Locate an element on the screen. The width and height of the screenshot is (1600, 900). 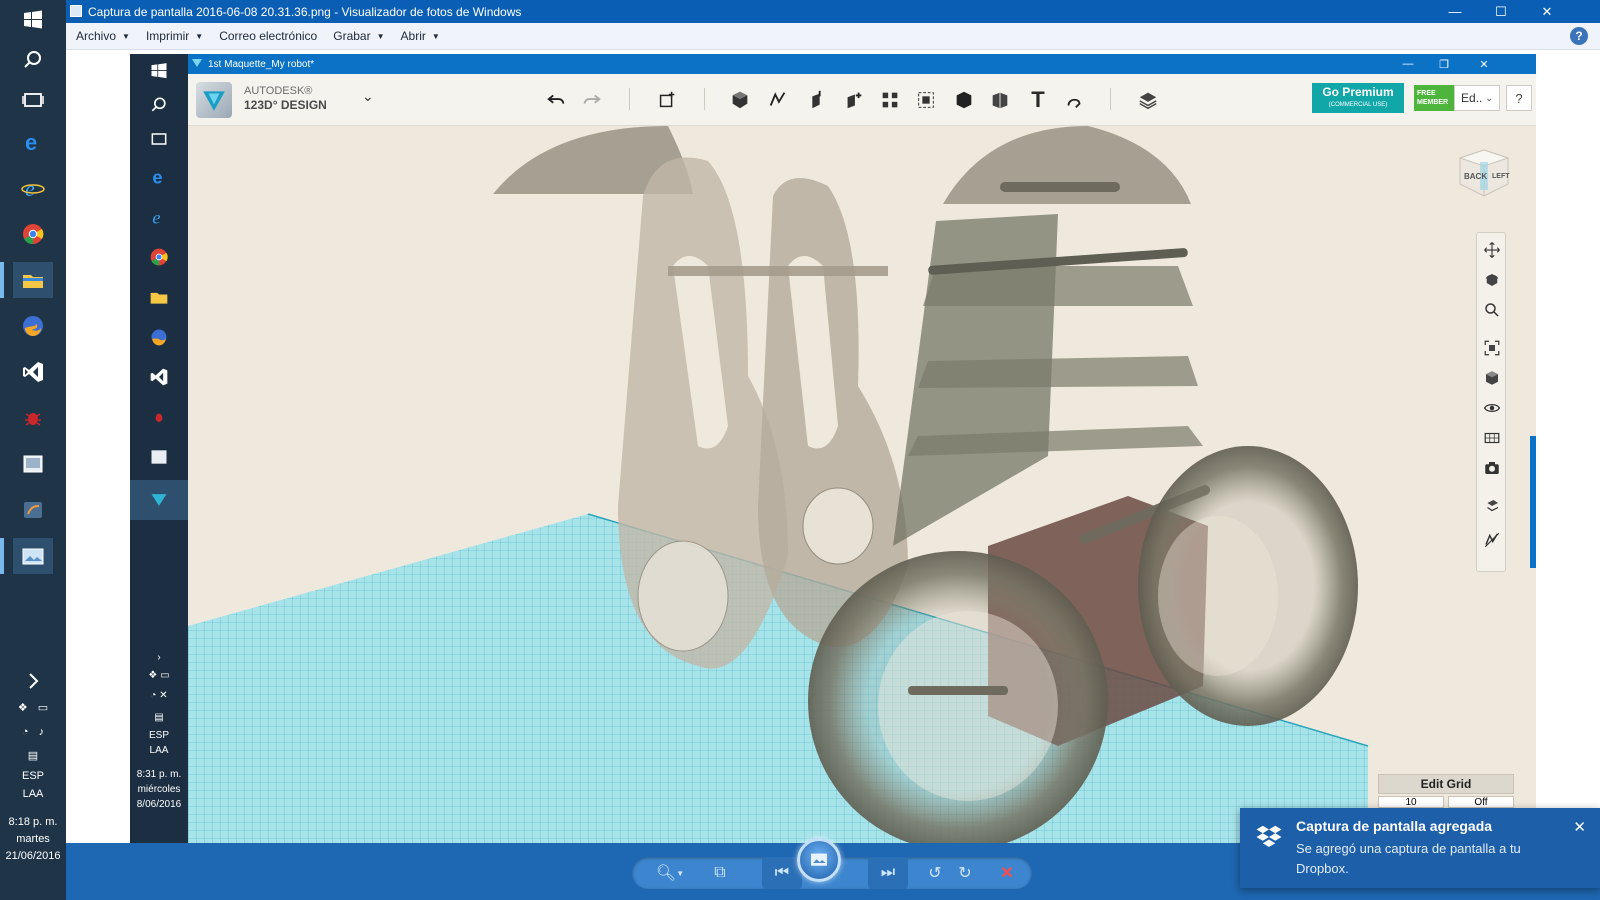
edge-icon: e is located at coordinates (33, 142).